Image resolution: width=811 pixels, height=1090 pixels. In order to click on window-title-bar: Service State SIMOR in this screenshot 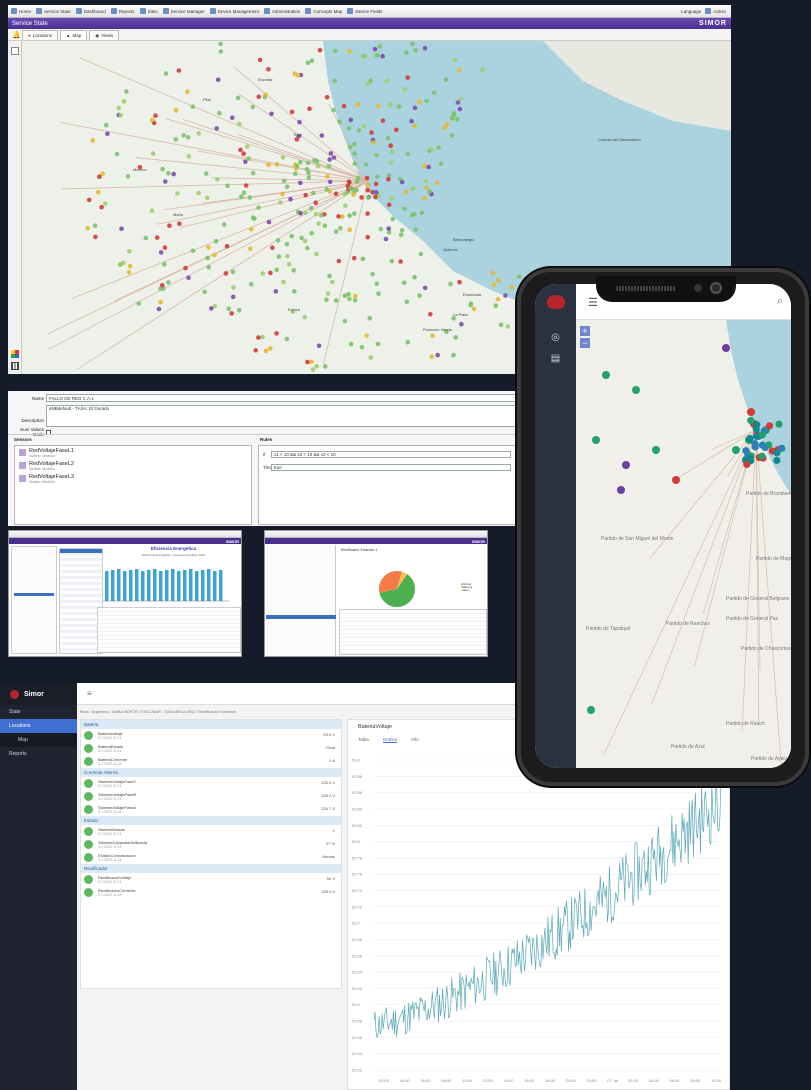, I will do `click(369, 23)`.